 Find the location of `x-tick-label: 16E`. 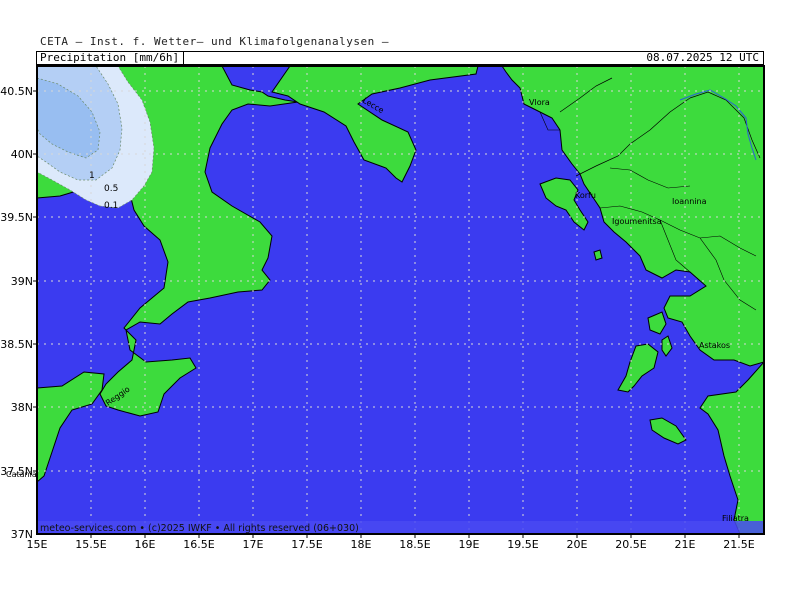

x-tick-label: 16E is located at coordinates (145, 544).